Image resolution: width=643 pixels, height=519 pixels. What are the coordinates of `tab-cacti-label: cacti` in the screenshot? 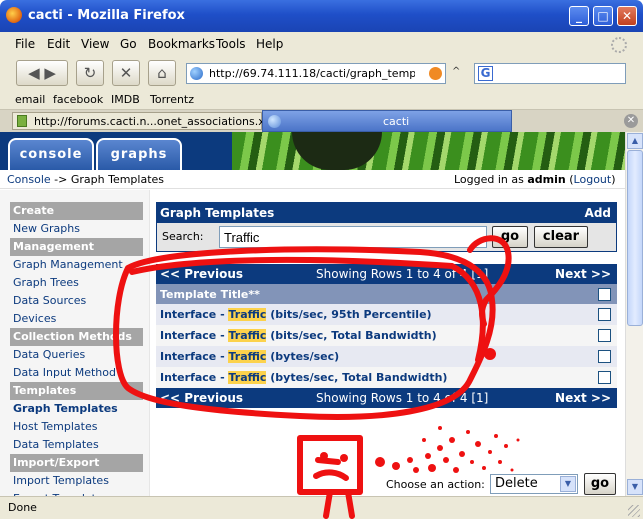 It's located at (396, 121).